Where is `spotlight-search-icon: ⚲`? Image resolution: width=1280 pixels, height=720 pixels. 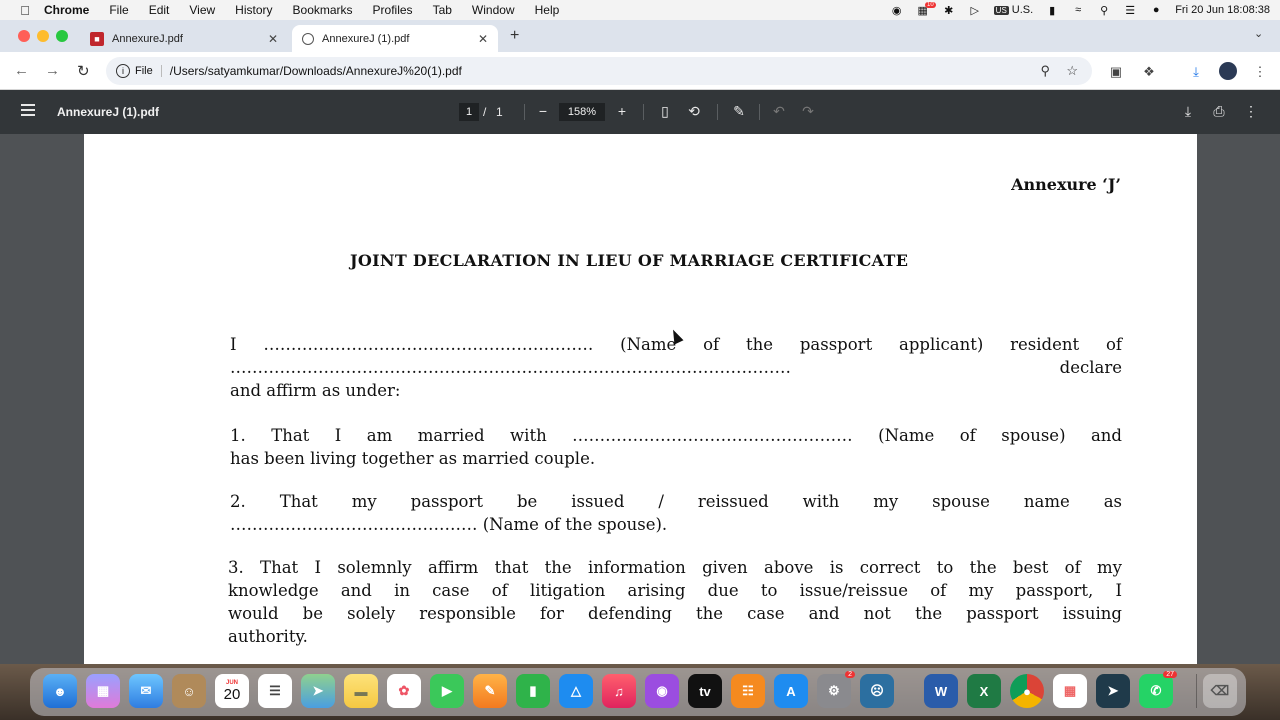
spotlight-search-icon: ⚲ is located at coordinates (1104, 10).